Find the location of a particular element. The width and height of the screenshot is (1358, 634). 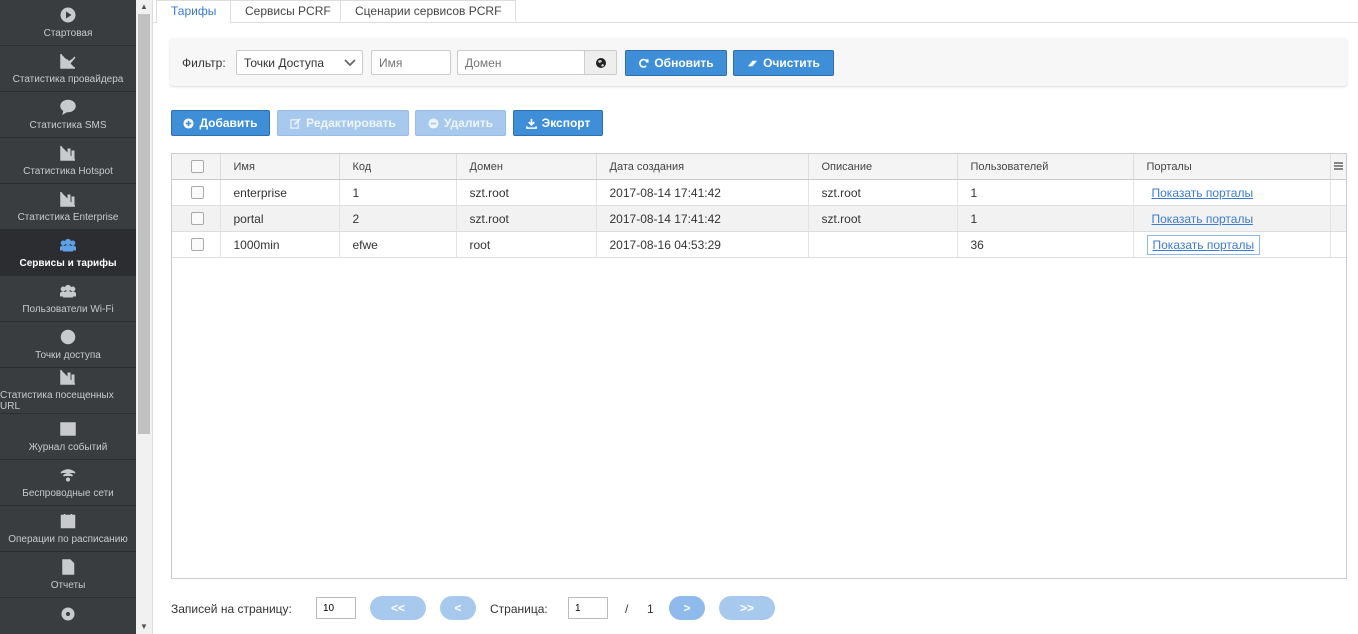

filter-type-value: Точки Доступа is located at coordinates (284, 63).